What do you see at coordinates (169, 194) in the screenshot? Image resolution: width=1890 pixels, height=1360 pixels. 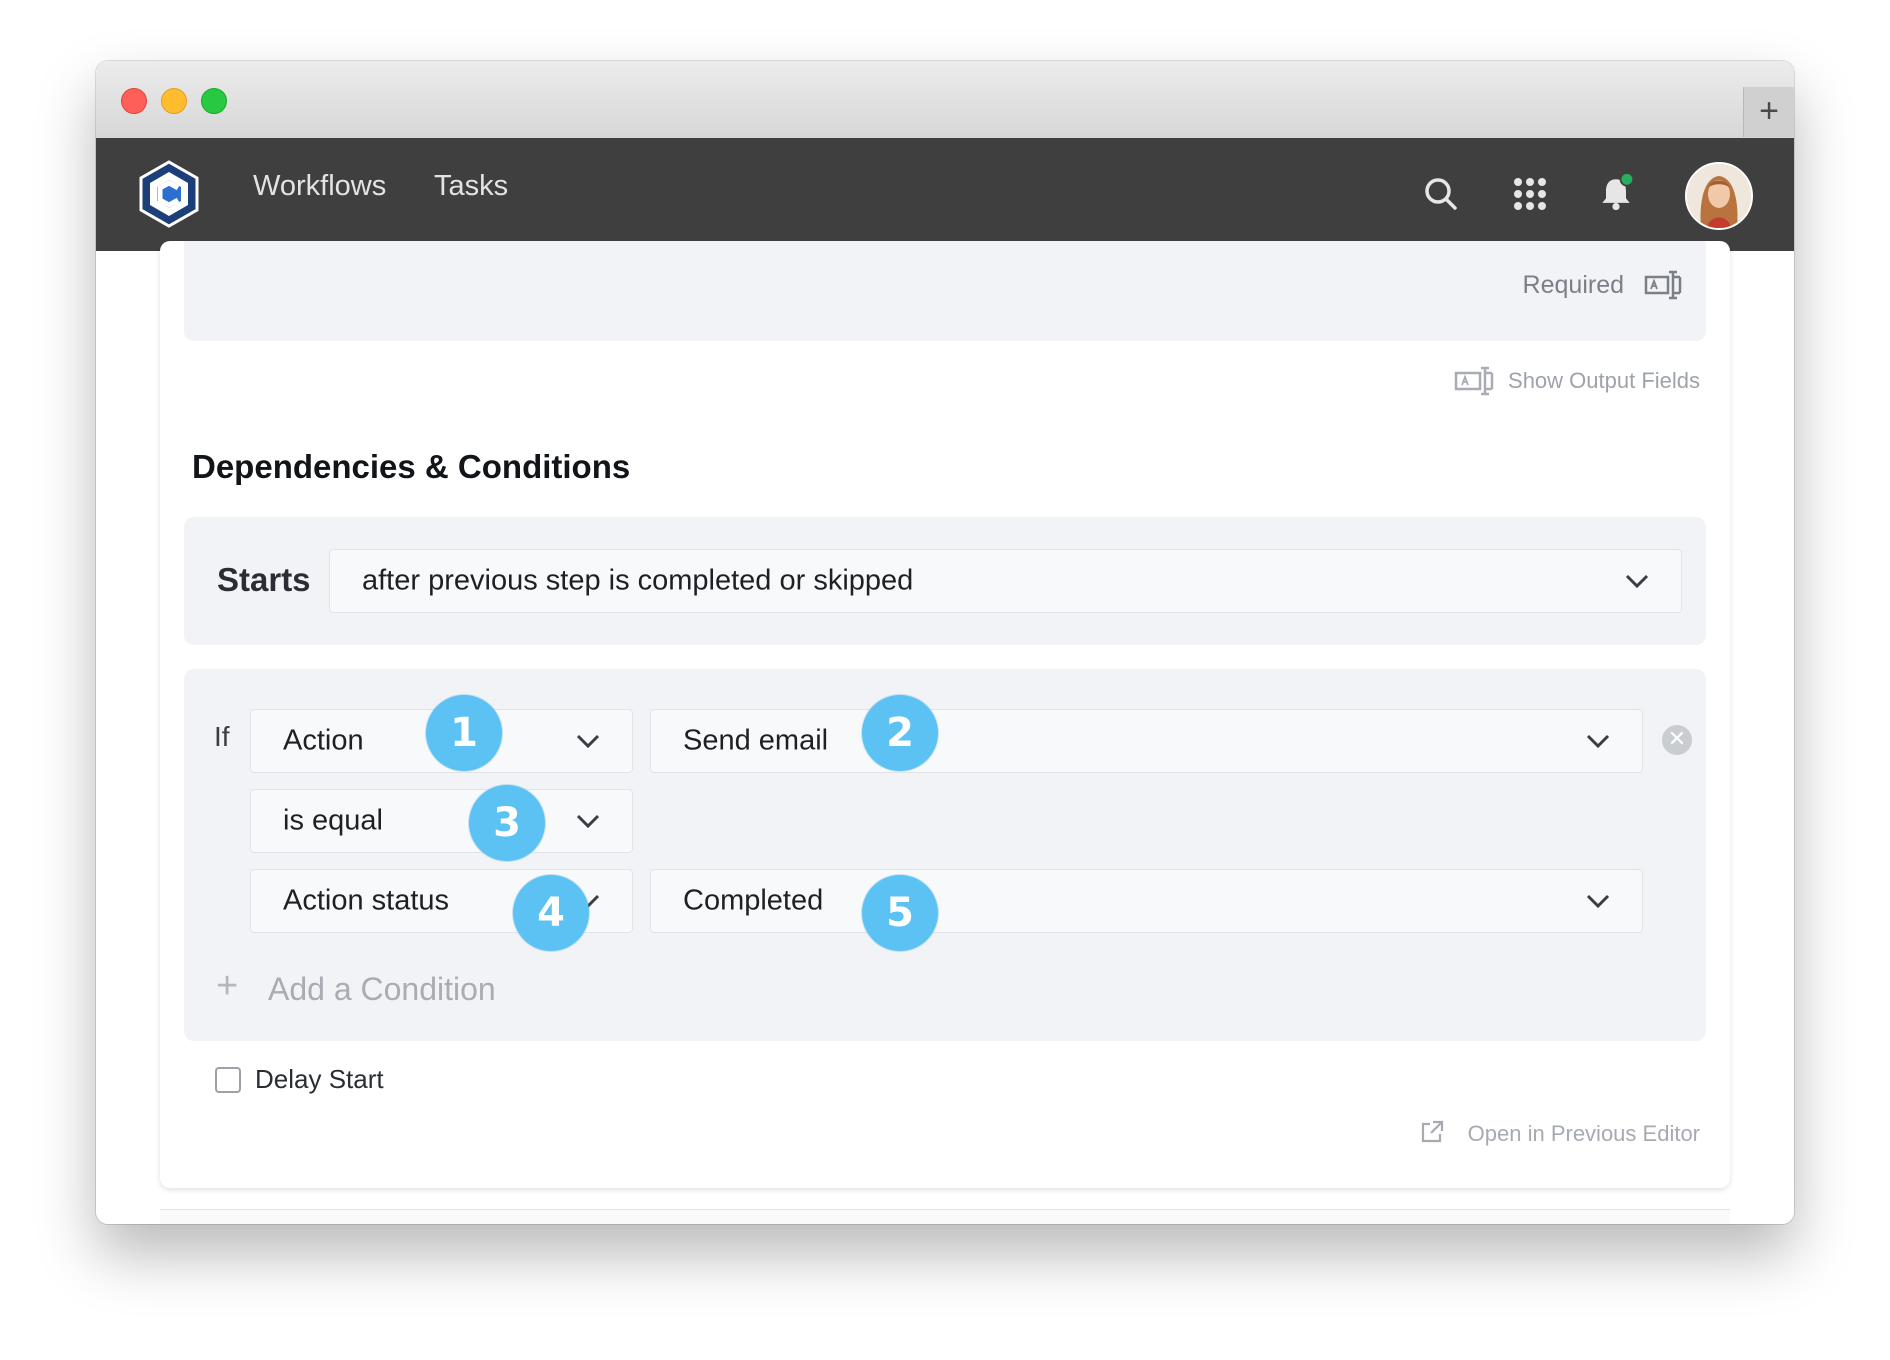 I see `app-logo` at bounding box center [169, 194].